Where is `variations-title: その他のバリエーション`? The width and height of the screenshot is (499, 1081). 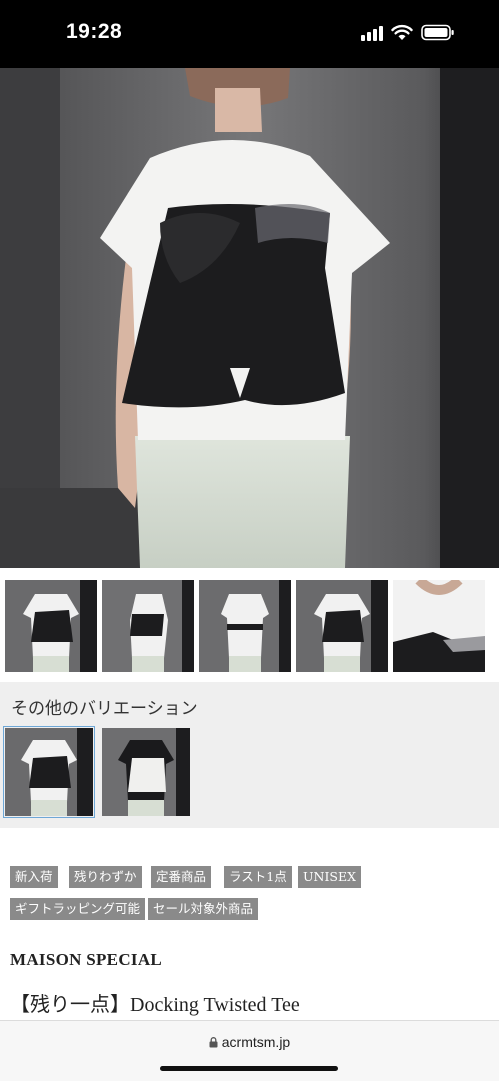
variations-title: その他のバリエーション is located at coordinates (104, 709).